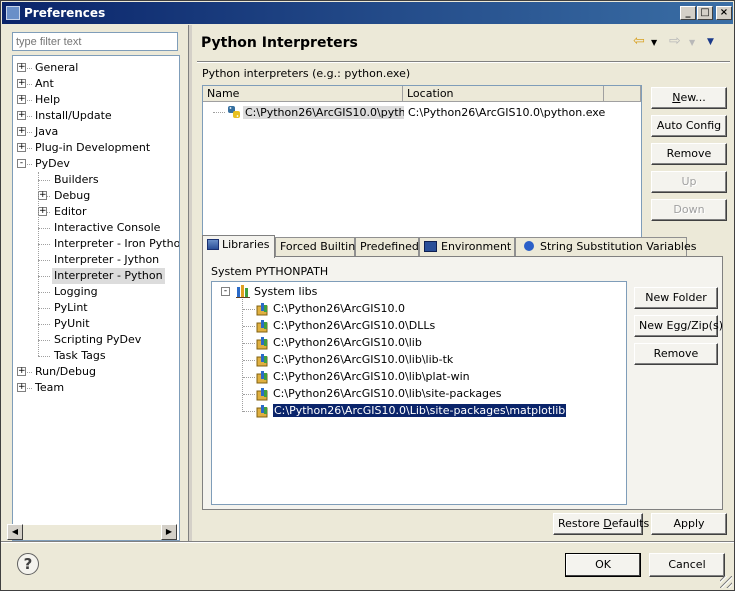  What do you see at coordinates (65, 371) in the screenshot?
I see `tree-item-label: Run/Debug` at bounding box center [65, 371].